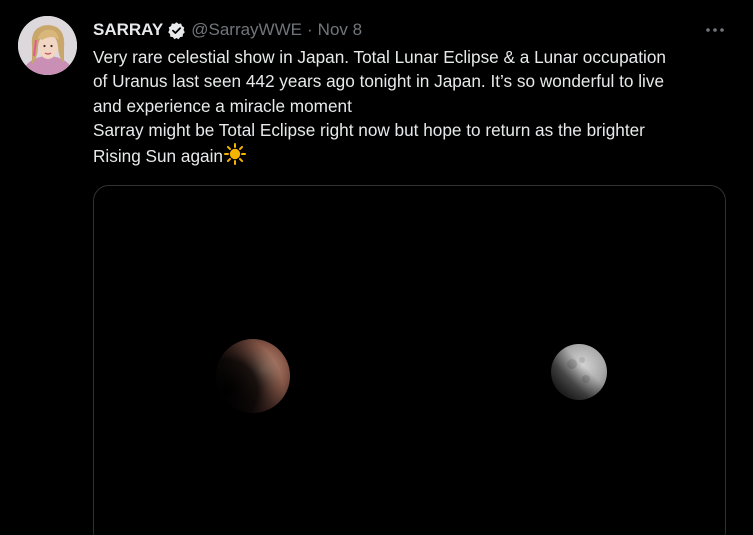  I want to click on avatar, so click(47, 45).